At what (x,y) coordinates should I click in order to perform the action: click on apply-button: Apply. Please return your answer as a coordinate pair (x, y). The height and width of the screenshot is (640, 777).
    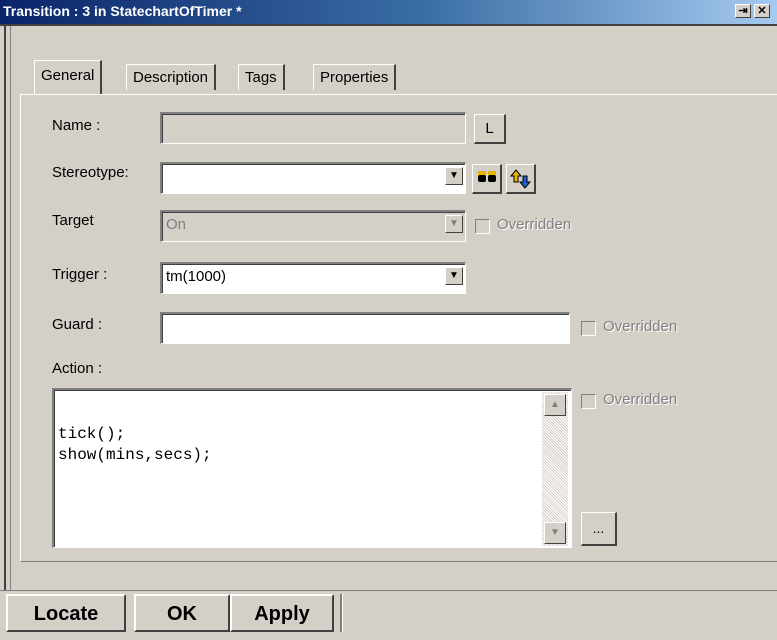
    Looking at the image, I should click on (282, 613).